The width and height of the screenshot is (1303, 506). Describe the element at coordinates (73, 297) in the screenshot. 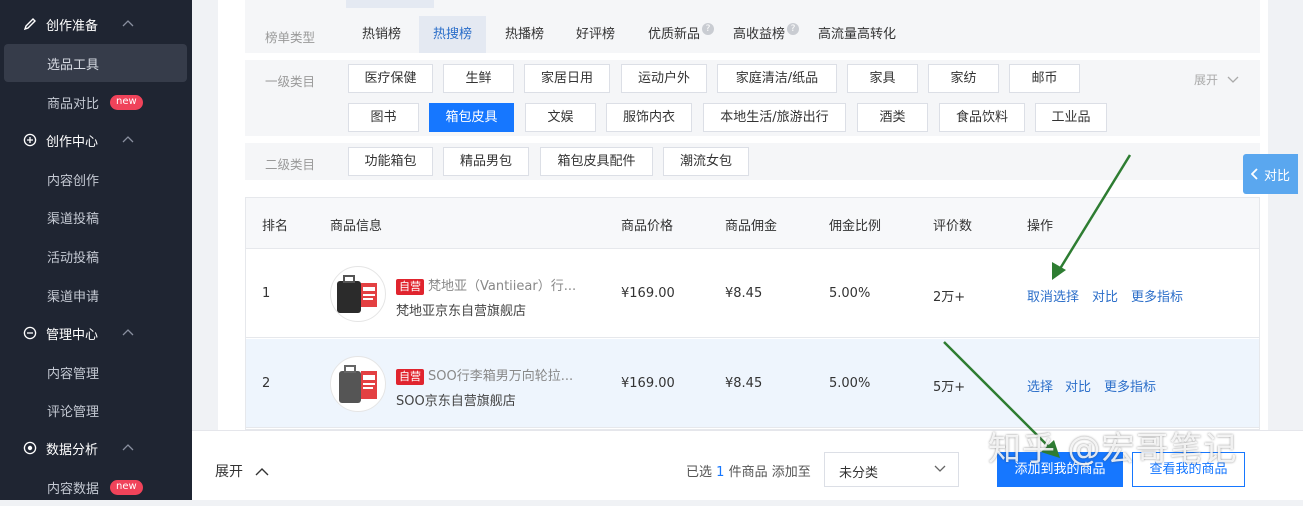

I see `sidebar-item-label: 渠道申请` at that location.